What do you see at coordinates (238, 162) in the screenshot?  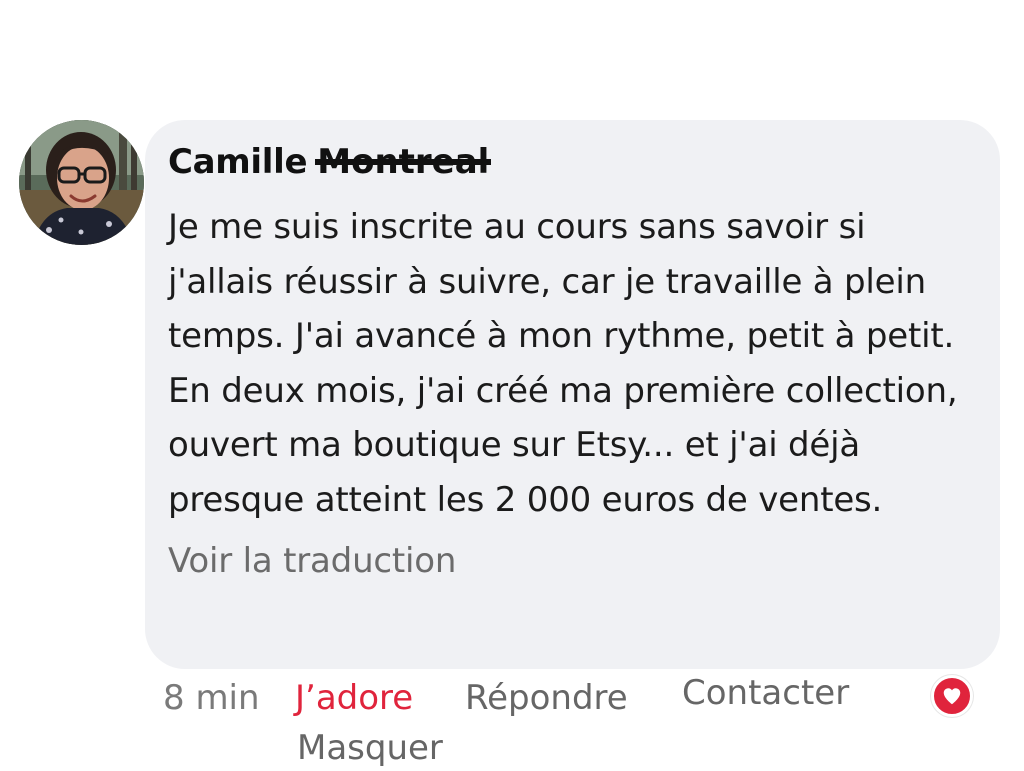 I see `author-name: Camille` at bounding box center [238, 162].